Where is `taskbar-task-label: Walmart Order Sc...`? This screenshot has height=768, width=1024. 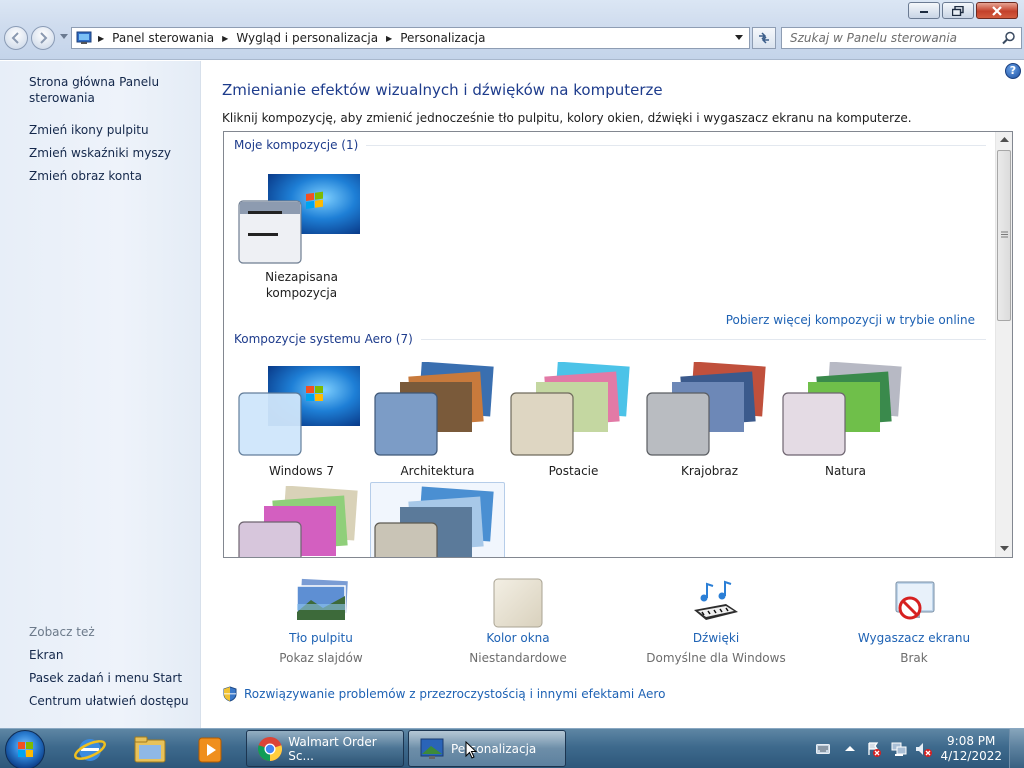
taskbar-task-label: Walmart Order Sc... is located at coordinates (332, 748).